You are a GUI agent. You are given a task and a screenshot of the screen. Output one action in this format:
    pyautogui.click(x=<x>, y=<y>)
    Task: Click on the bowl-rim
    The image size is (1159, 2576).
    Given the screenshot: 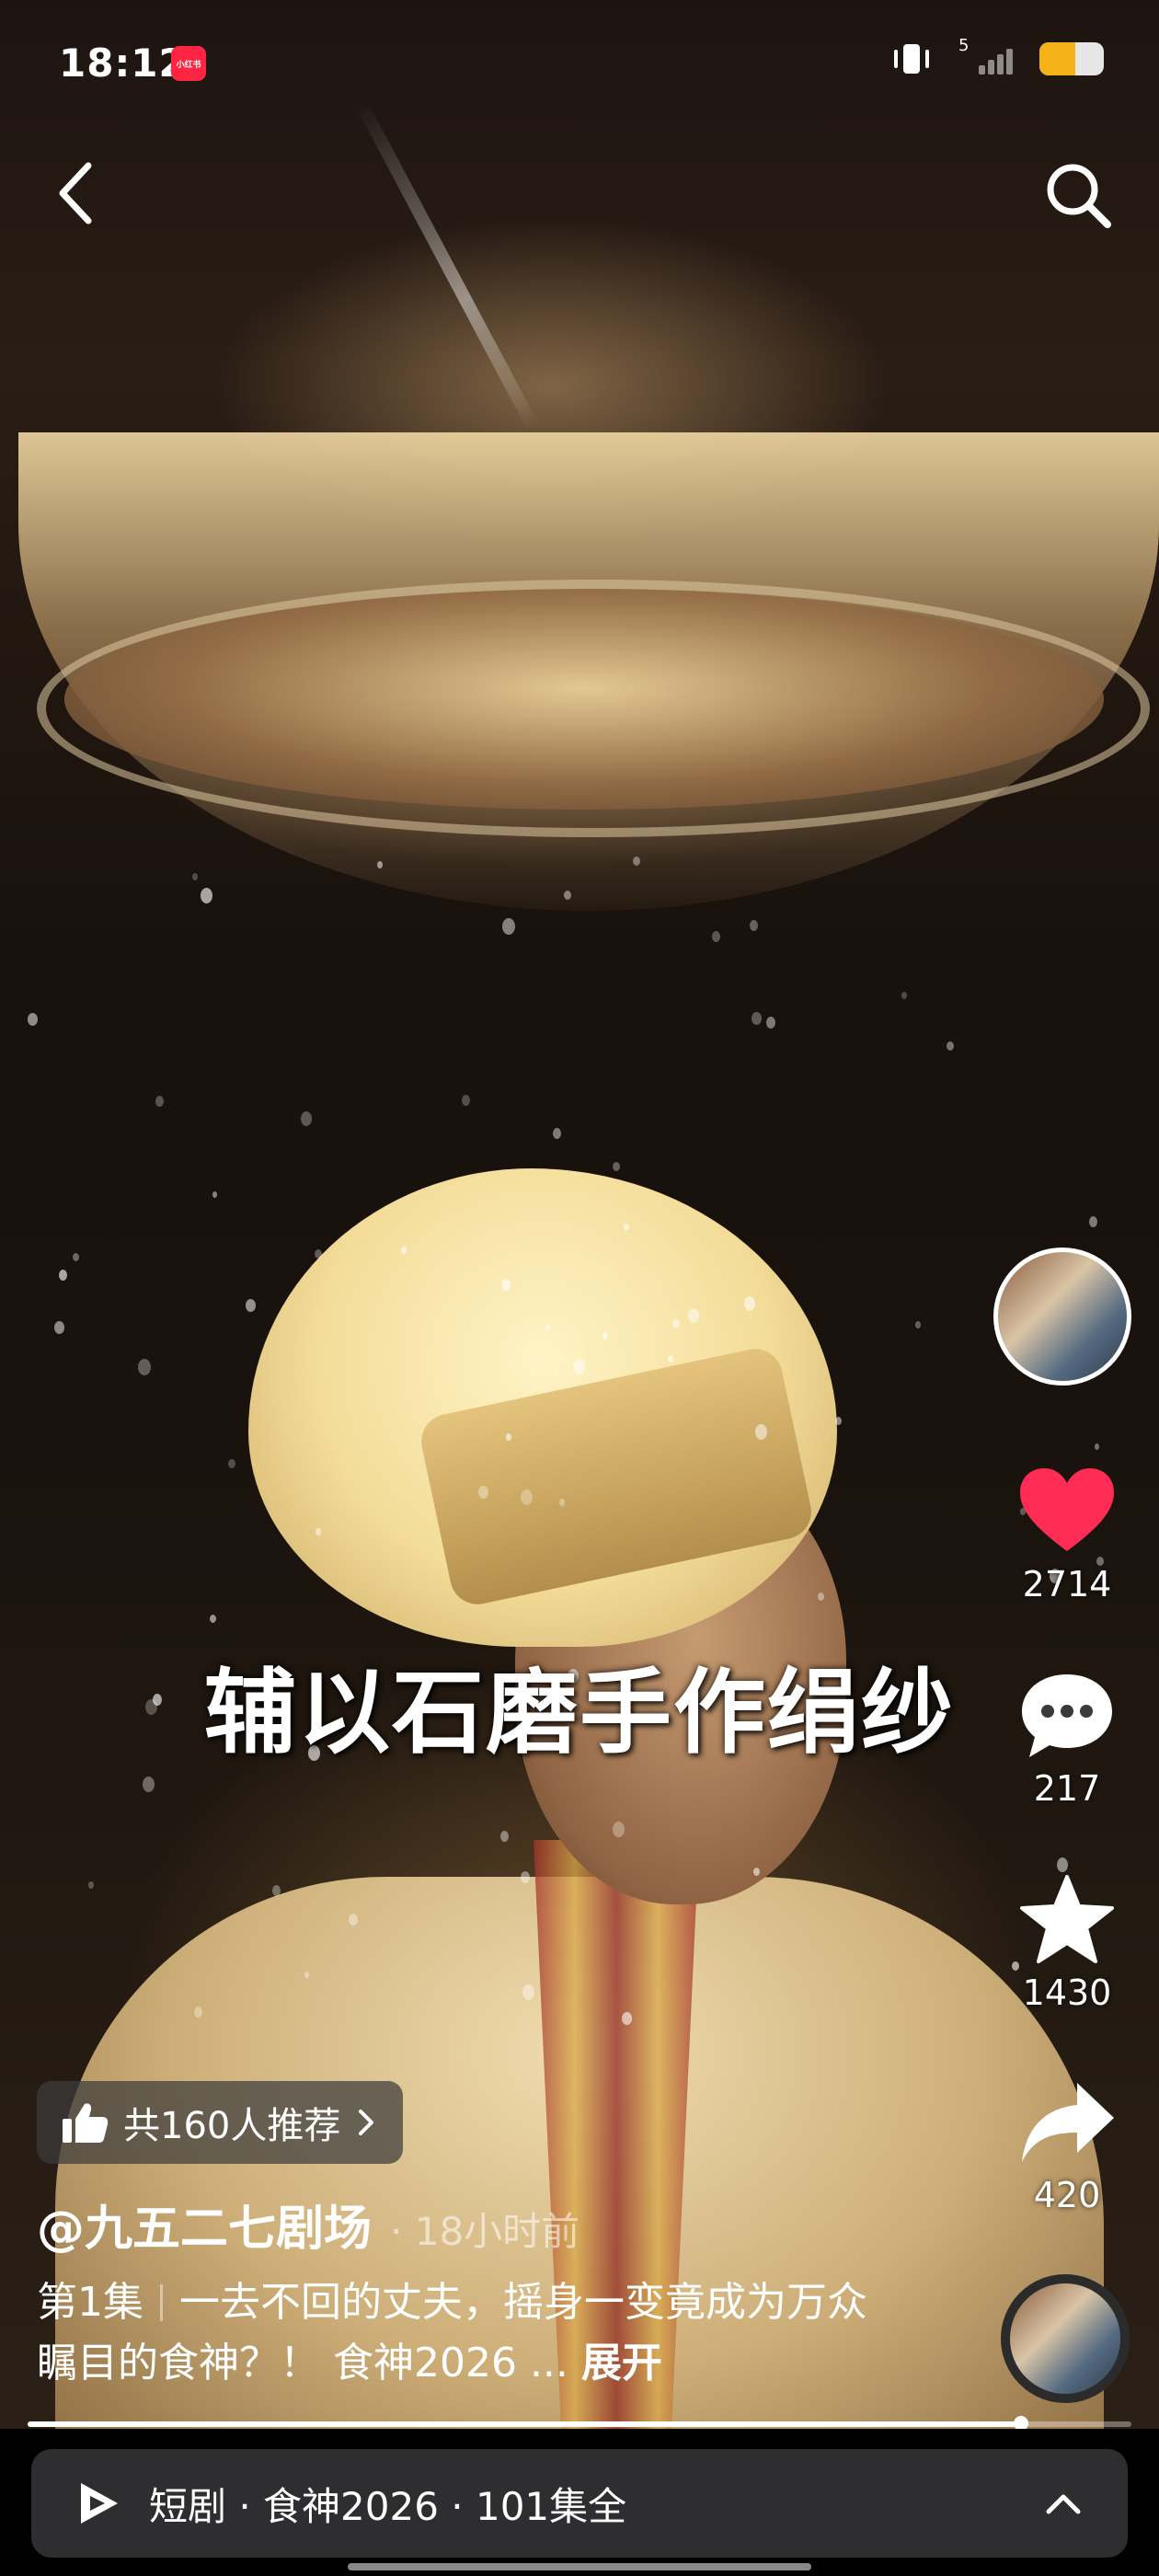 What is the action you would take?
    pyautogui.click(x=593, y=708)
    